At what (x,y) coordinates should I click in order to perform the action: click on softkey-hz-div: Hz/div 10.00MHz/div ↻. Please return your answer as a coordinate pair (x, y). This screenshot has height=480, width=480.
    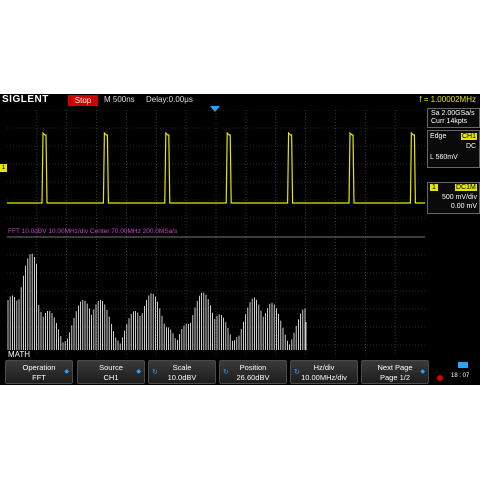
    Looking at the image, I should click on (324, 372).